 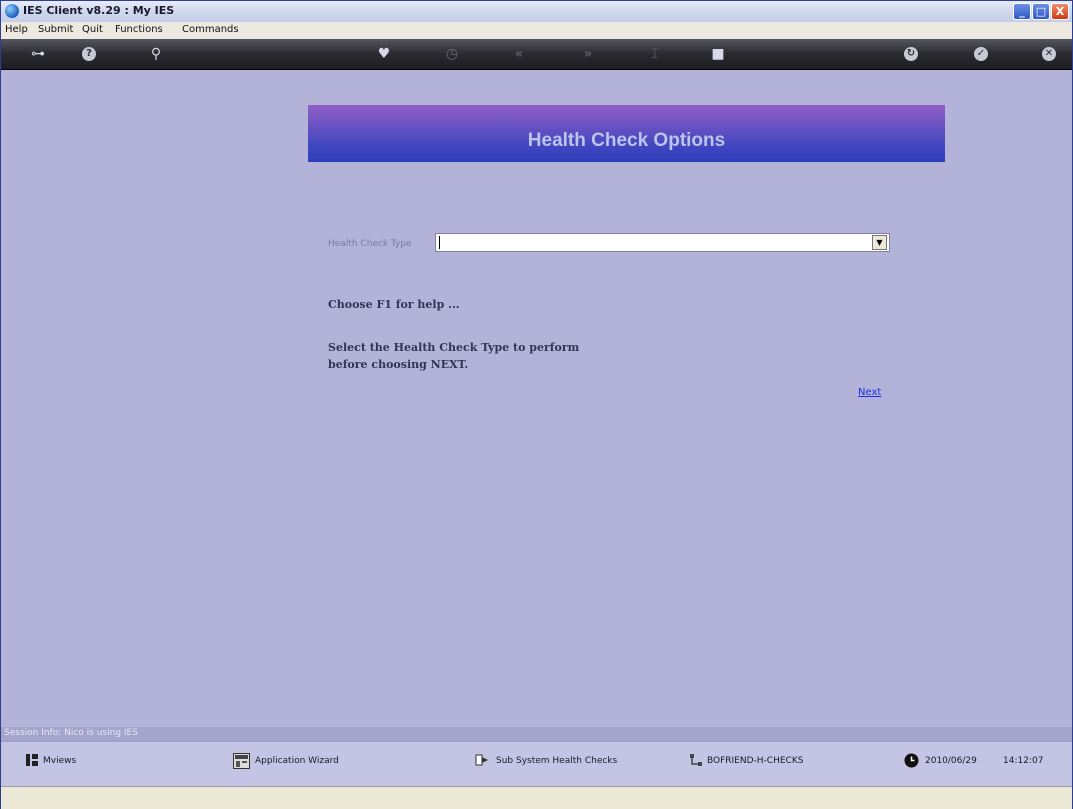 What do you see at coordinates (297, 761) in the screenshot?
I see `taskbar-item-application-wizard: Application Wizard` at bounding box center [297, 761].